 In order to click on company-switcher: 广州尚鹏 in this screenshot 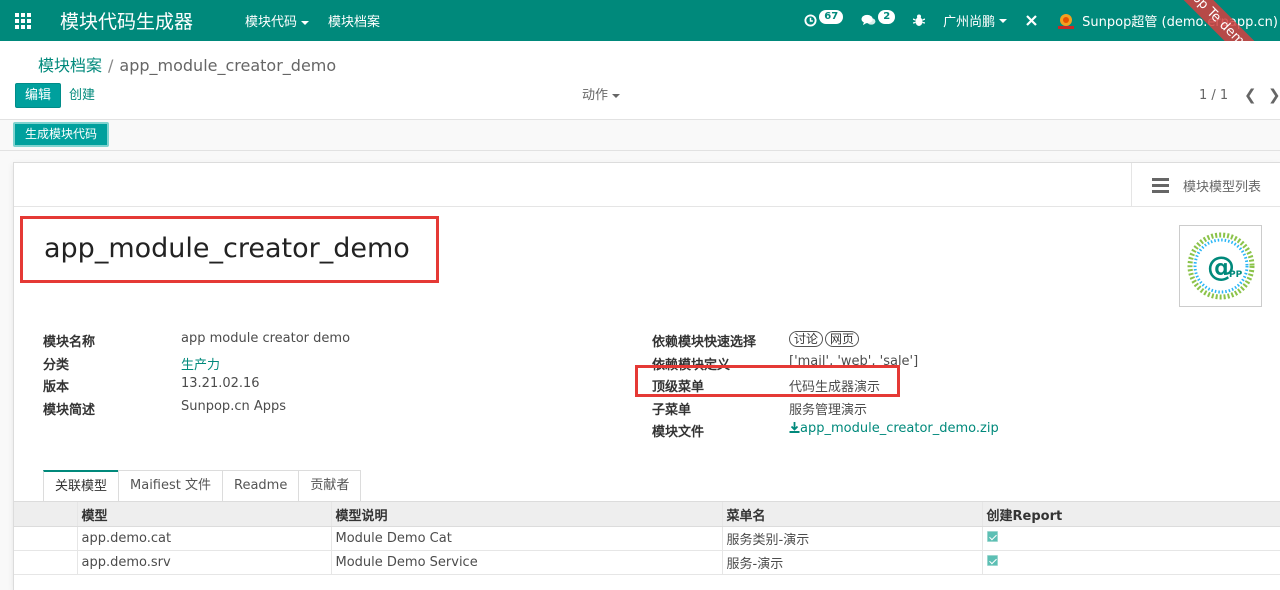, I will do `click(975, 20)`.